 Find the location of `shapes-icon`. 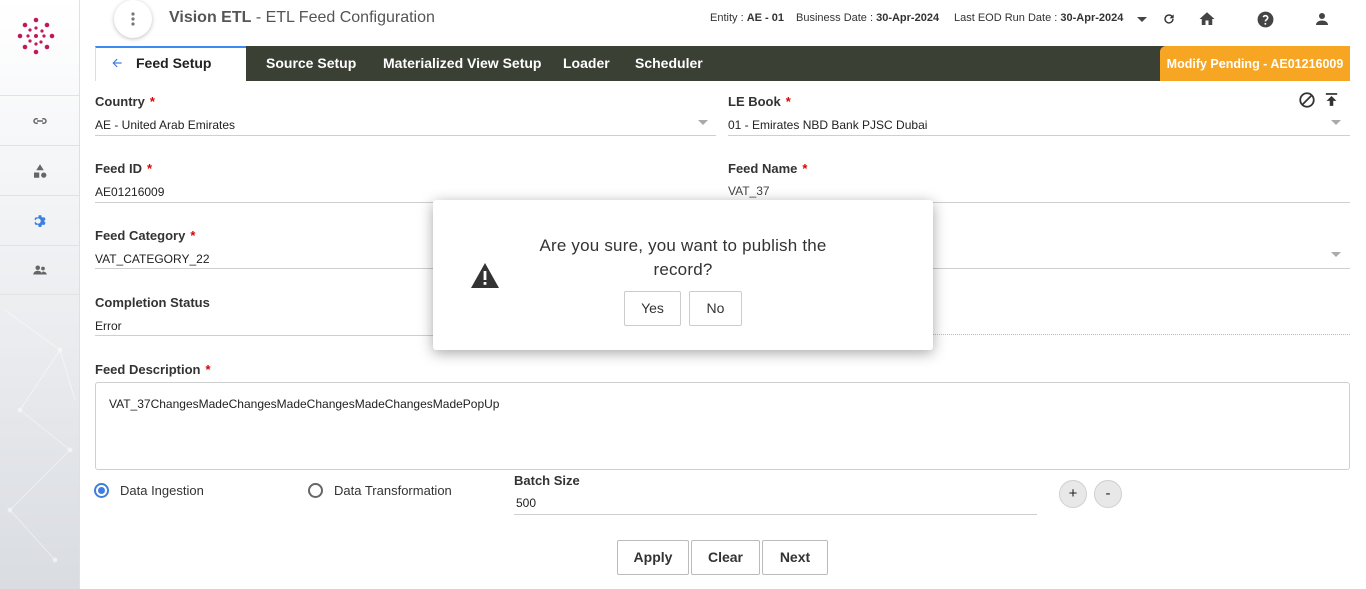

shapes-icon is located at coordinates (40, 170).